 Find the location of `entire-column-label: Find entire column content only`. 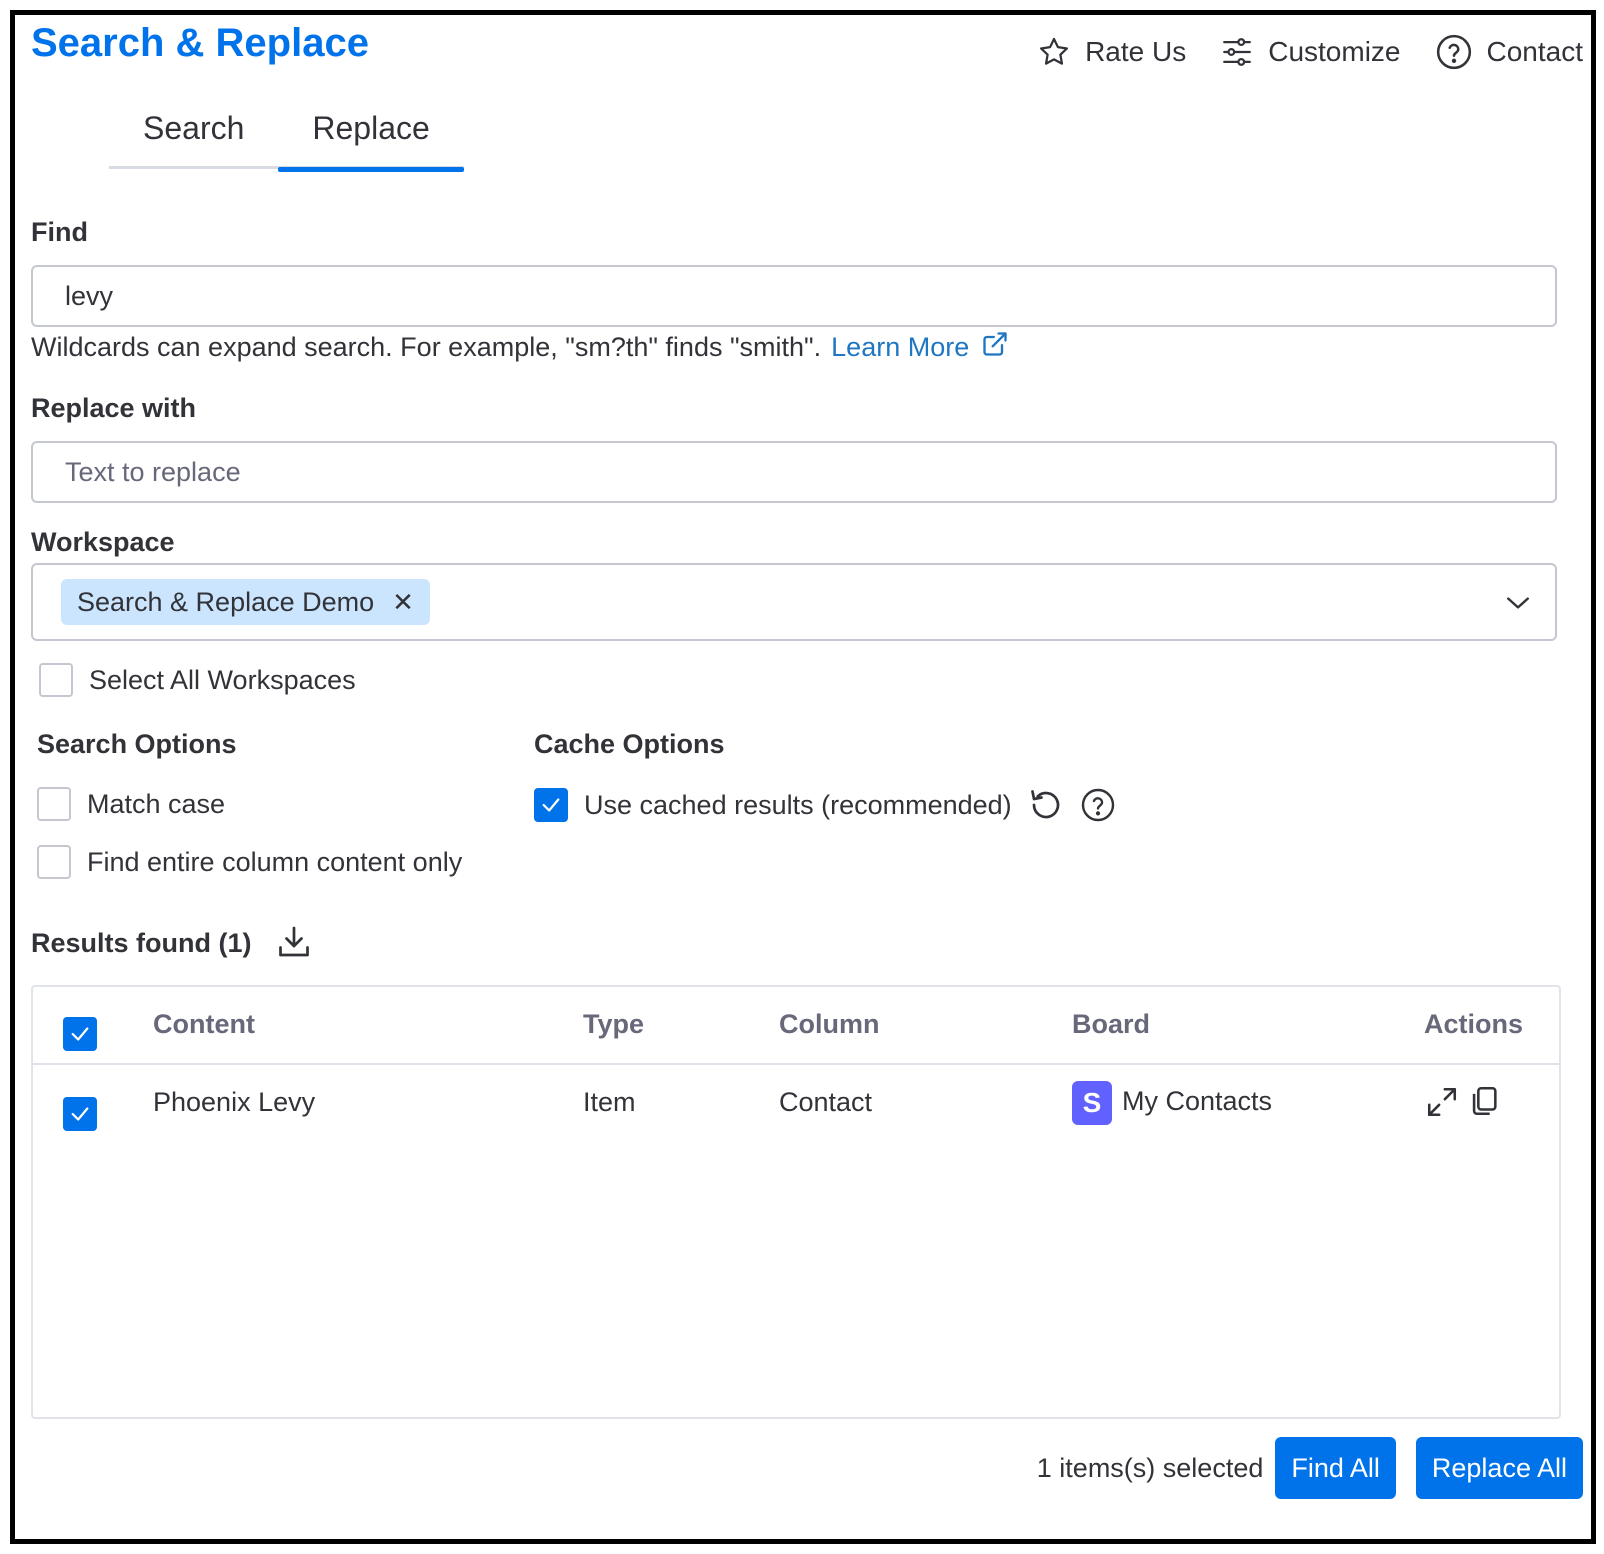

entire-column-label: Find entire column content only is located at coordinates (275, 861).